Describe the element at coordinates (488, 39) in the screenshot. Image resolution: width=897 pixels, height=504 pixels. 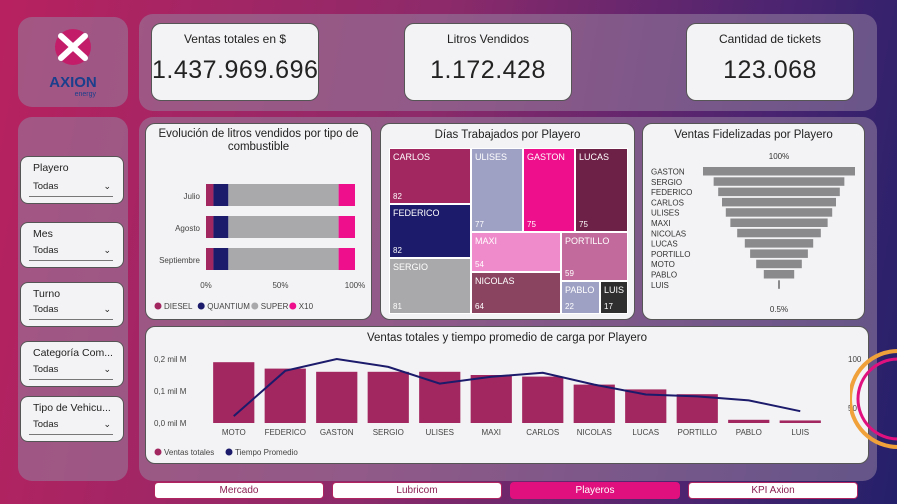
I see `kpi-title: Litros Vendidos` at that location.